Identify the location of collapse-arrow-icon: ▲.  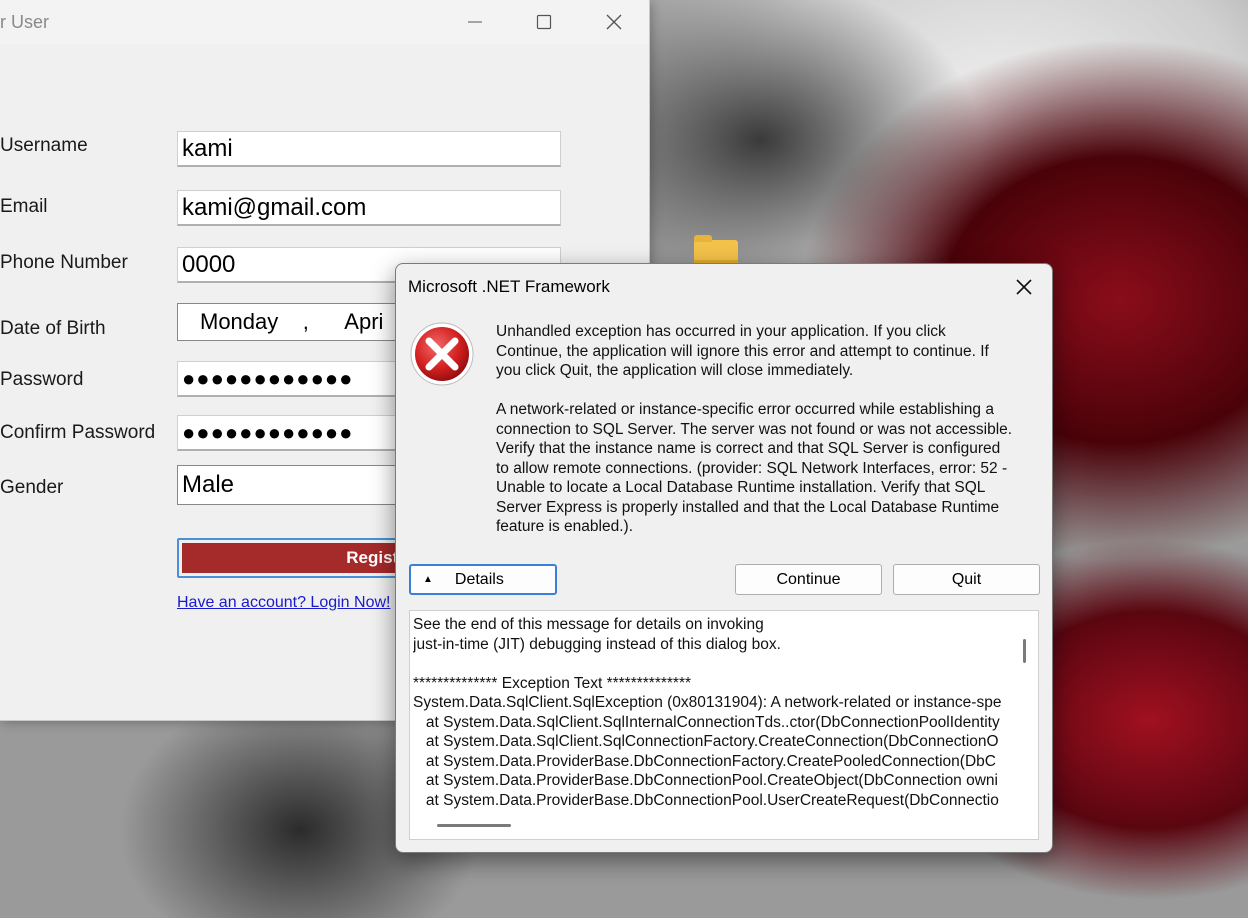
(428, 579).